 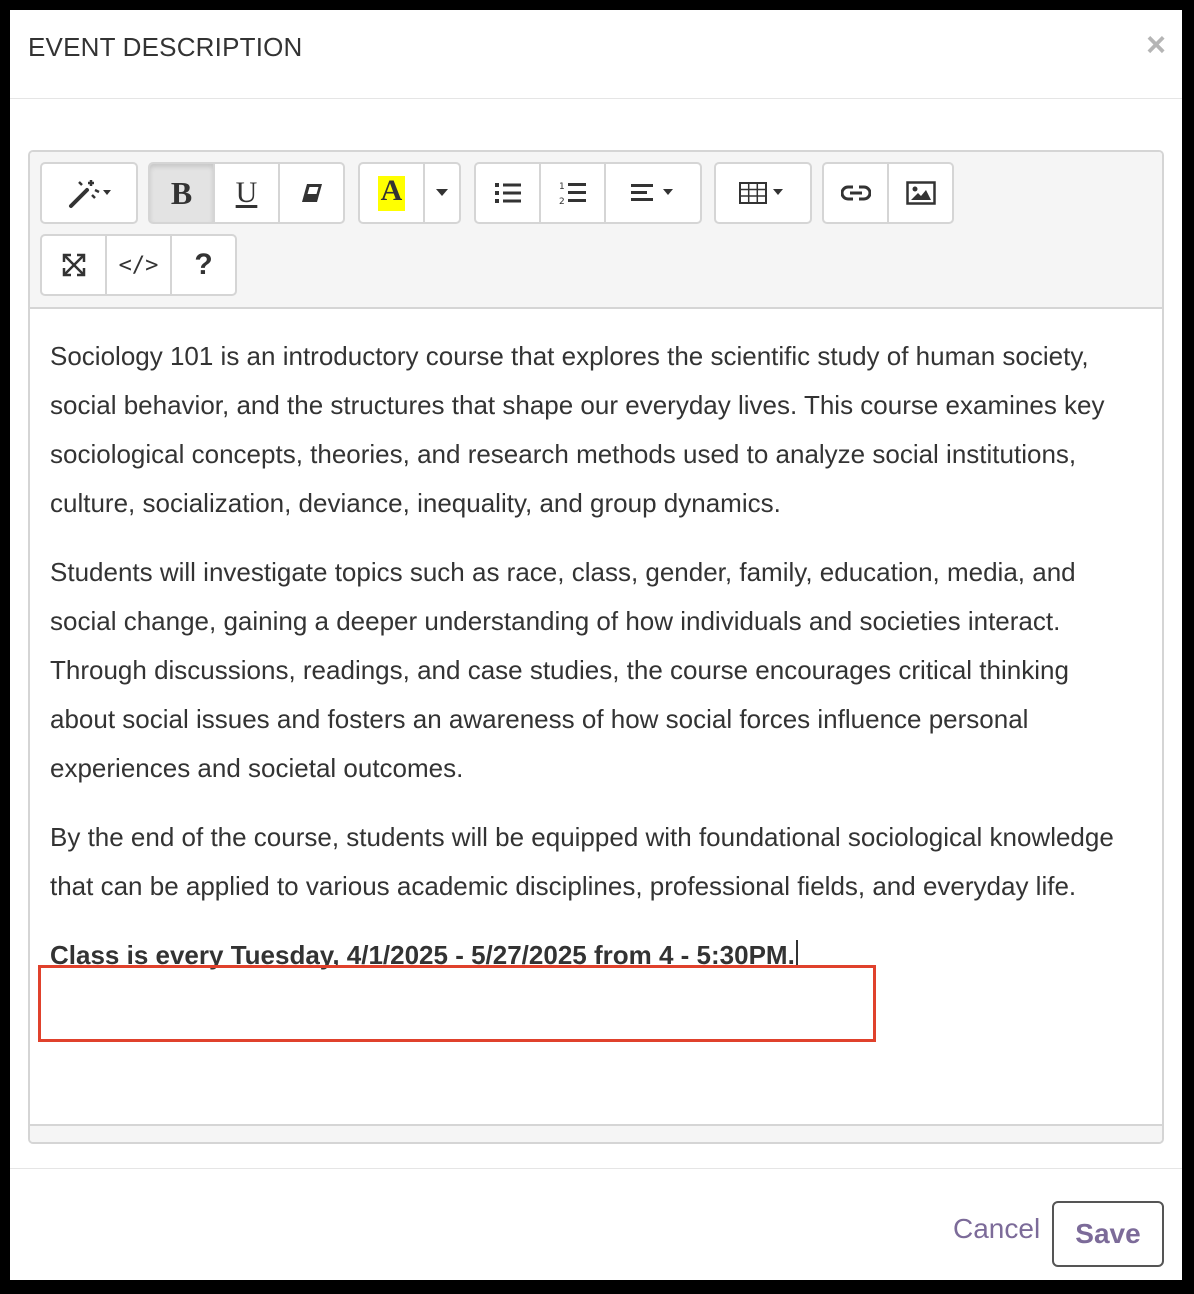 I want to click on bold-button: B, so click(x=181, y=193).